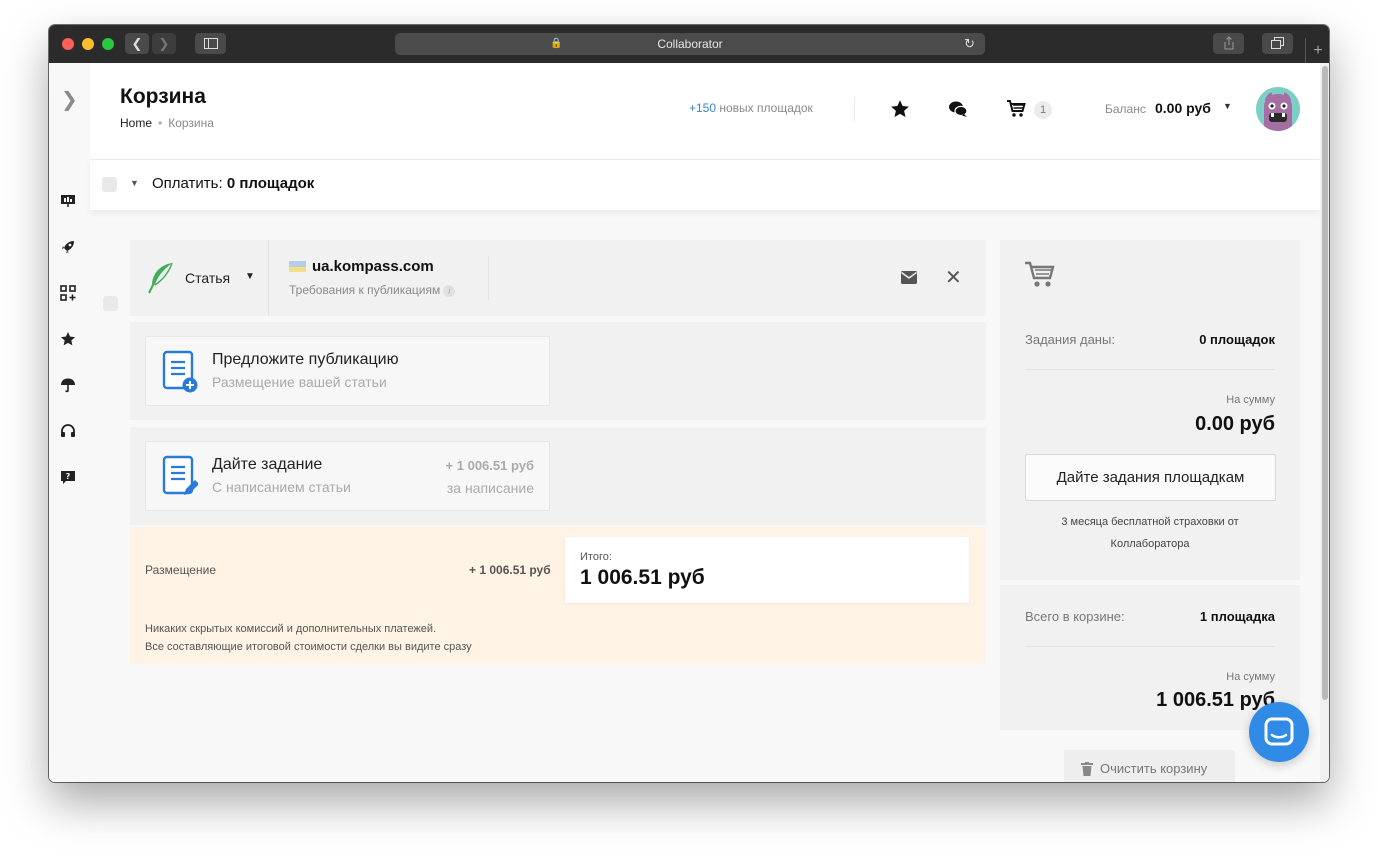 The height and width of the screenshot is (856, 1378). What do you see at coordinates (68, 339) in the screenshot?
I see `star-icon` at bounding box center [68, 339].